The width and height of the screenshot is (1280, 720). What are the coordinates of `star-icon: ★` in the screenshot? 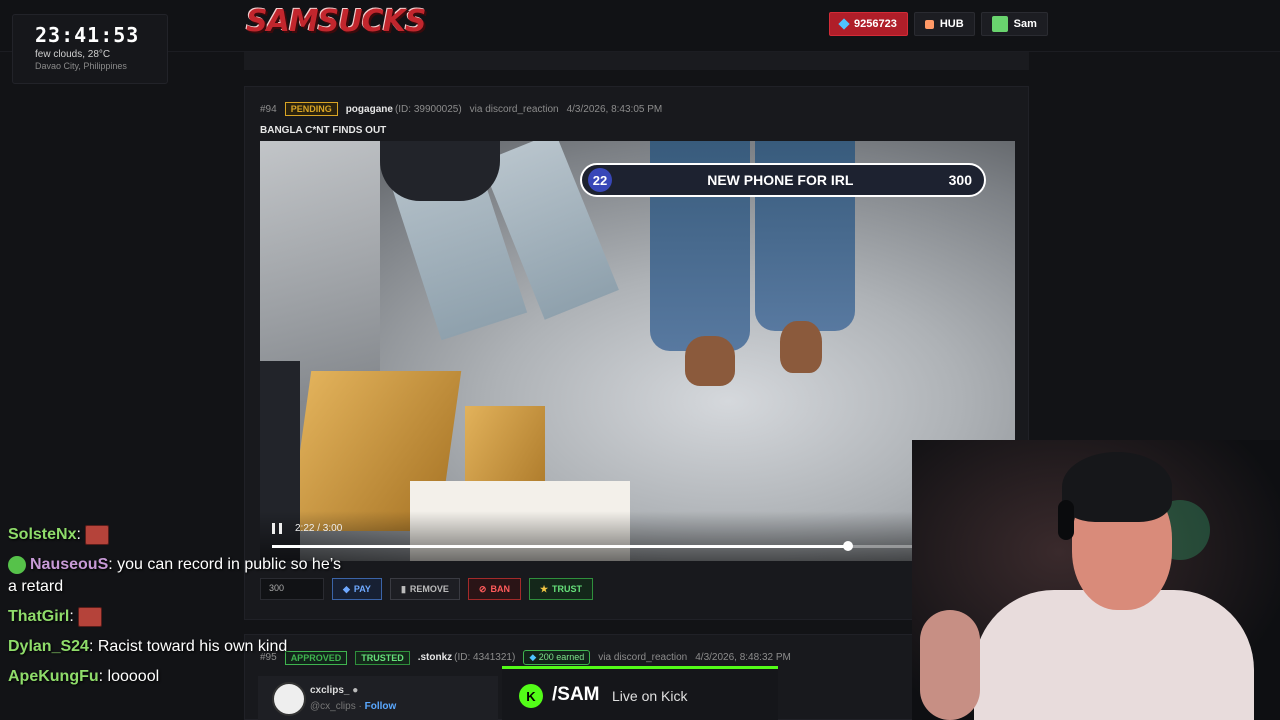 It's located at (544, 588).